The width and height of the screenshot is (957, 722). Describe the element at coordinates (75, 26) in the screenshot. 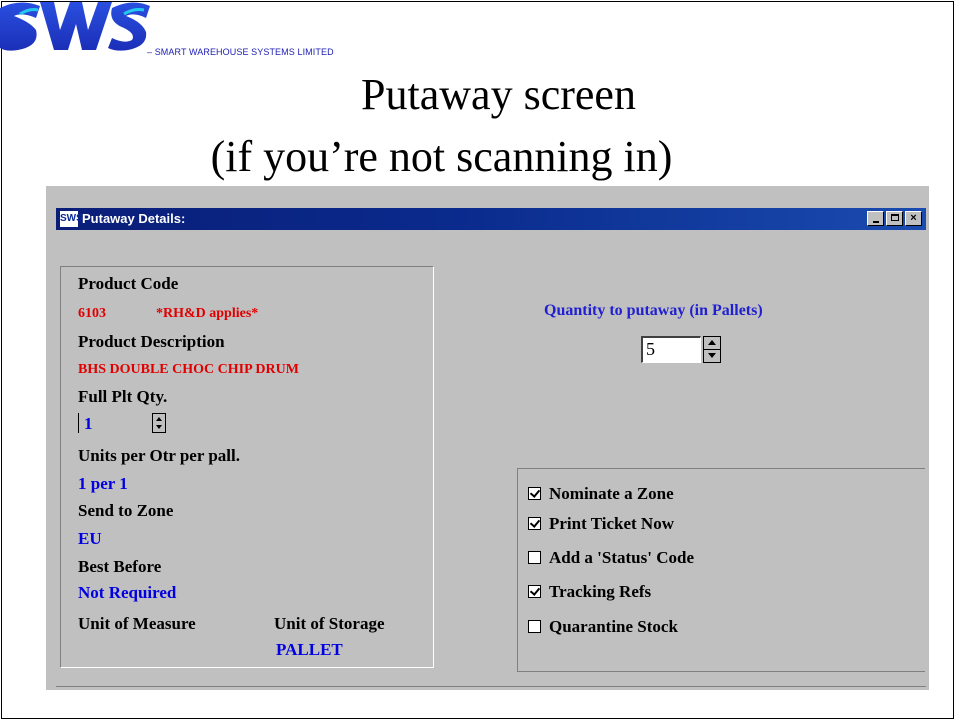

I see `sws-logo` at that location.